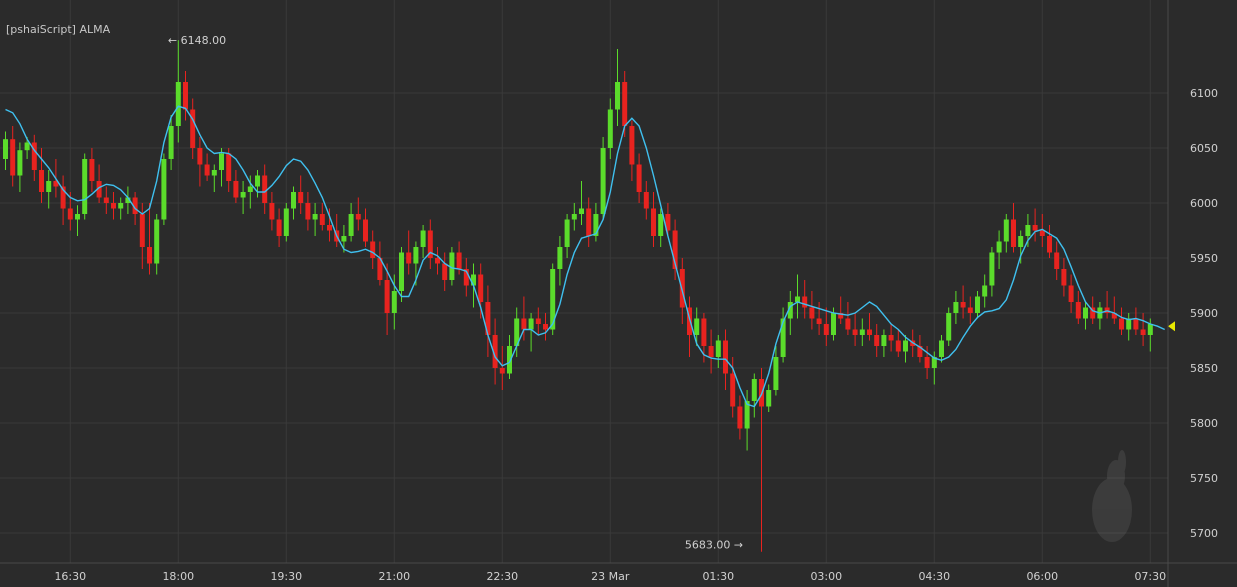 The image size is (1237, 587). I want to click on x-tick-label: 06:00, so click(1042, 576).